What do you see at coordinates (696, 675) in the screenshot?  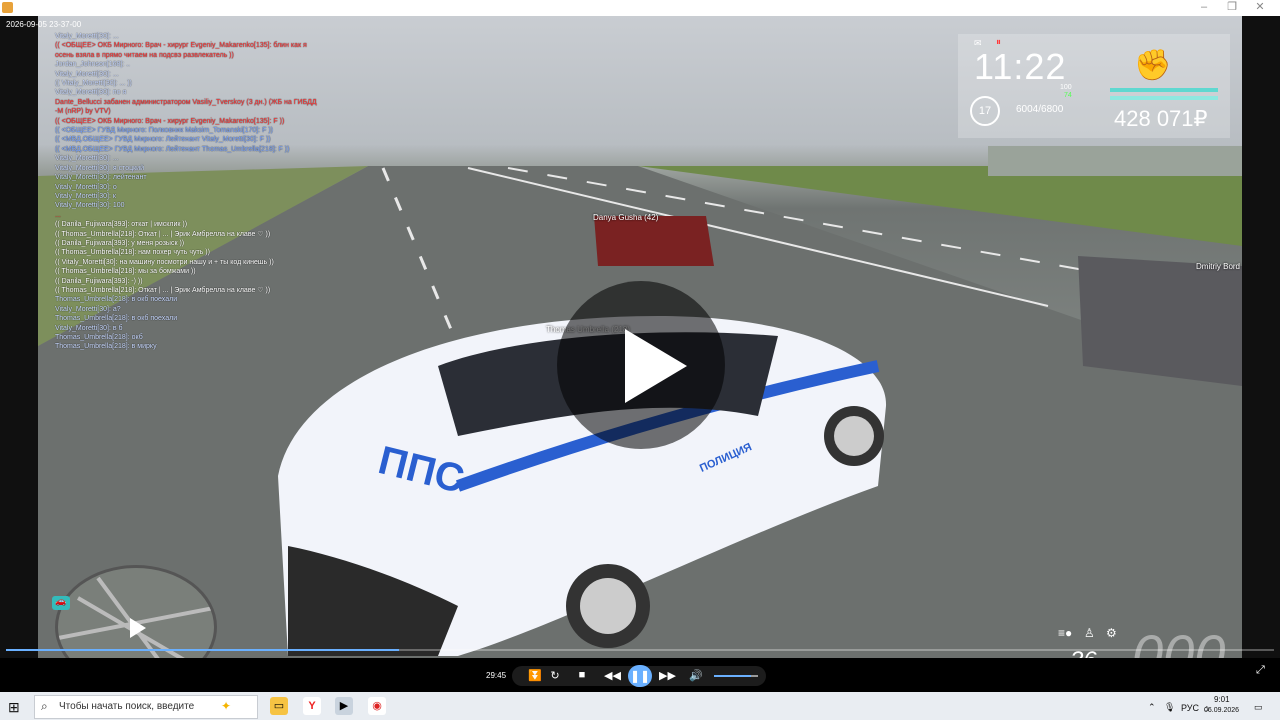 I see `volume-icon: 🔊` at bounding box center [696, 675].